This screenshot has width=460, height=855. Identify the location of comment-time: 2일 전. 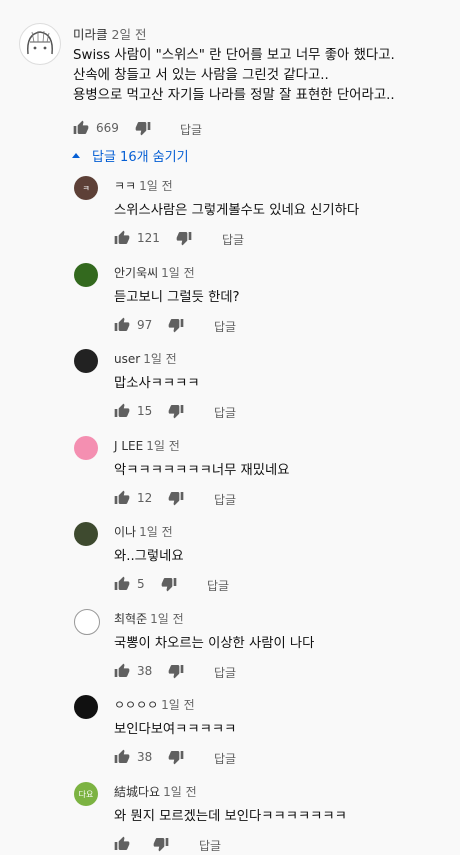
(129, 34).